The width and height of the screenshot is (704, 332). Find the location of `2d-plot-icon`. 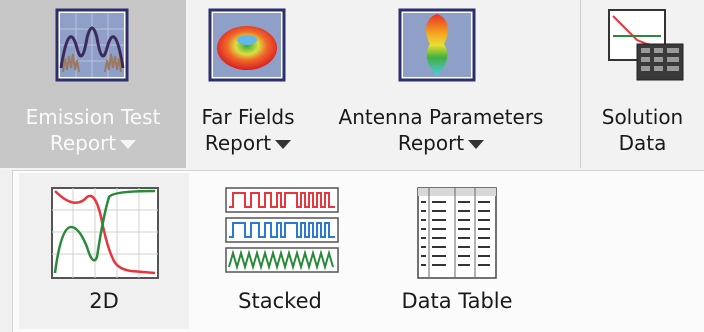

2d-plot-icon is located at coordinates (105, 233).